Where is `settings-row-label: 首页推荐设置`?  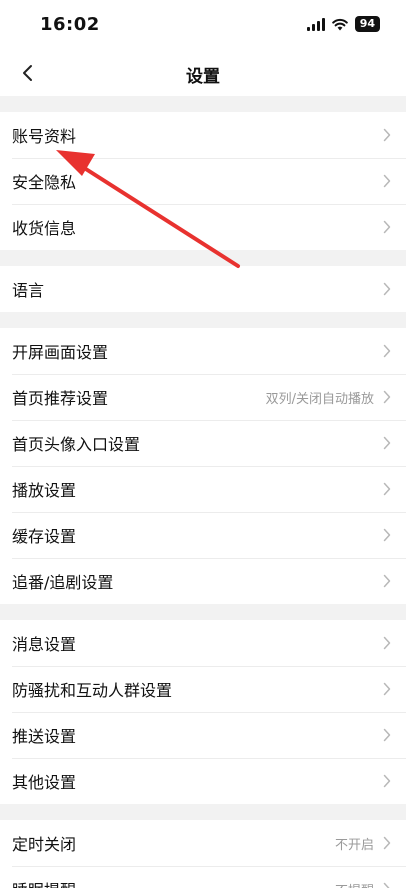
settings-row-label: 首页推荐设置 is located at coordinates (60, 398).